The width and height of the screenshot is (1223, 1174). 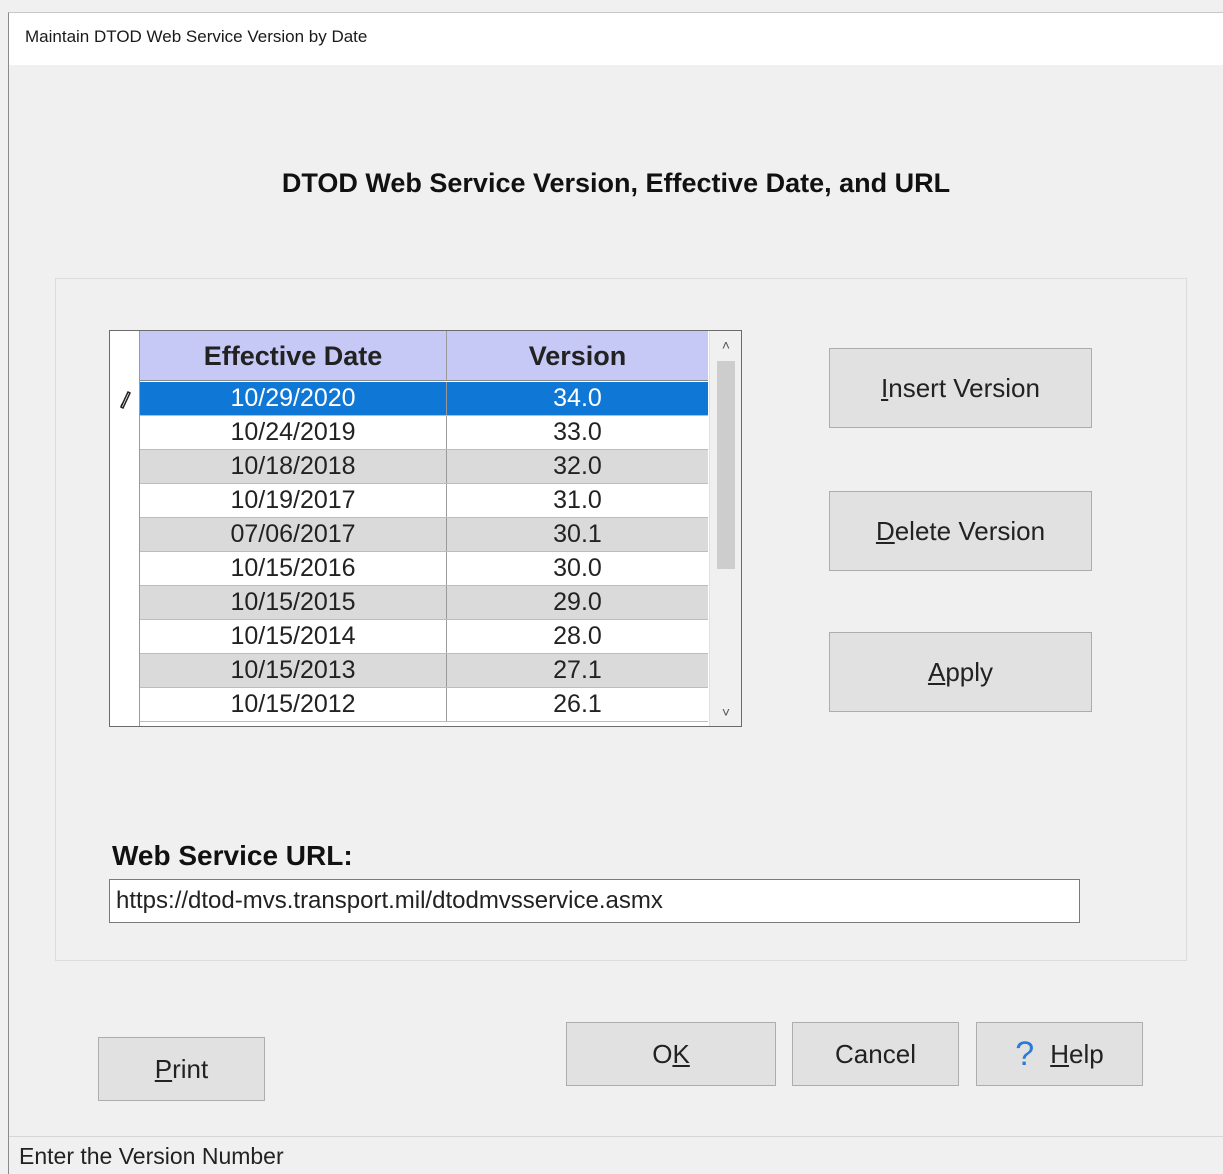 I want to click on table-row: 07/06/2017 30.1, so click(x=424, y=535).